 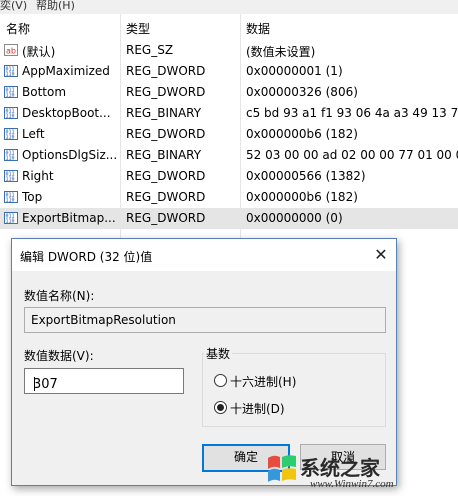 I want to click on list-item: 011 110 Top REG_DWORD 0x000000b6 (182), so click(x=229, y=197).